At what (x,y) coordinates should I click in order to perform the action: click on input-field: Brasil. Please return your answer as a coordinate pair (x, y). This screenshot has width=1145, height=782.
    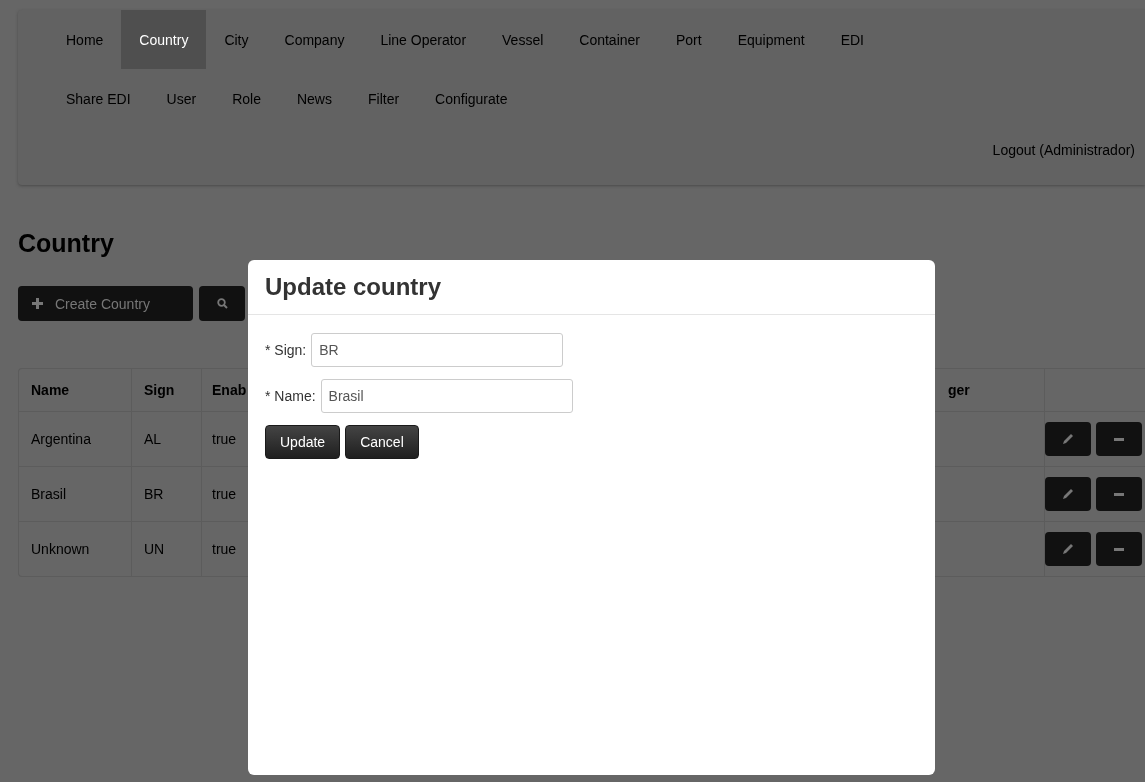
    Looking at the image, I should click on (446, 396).